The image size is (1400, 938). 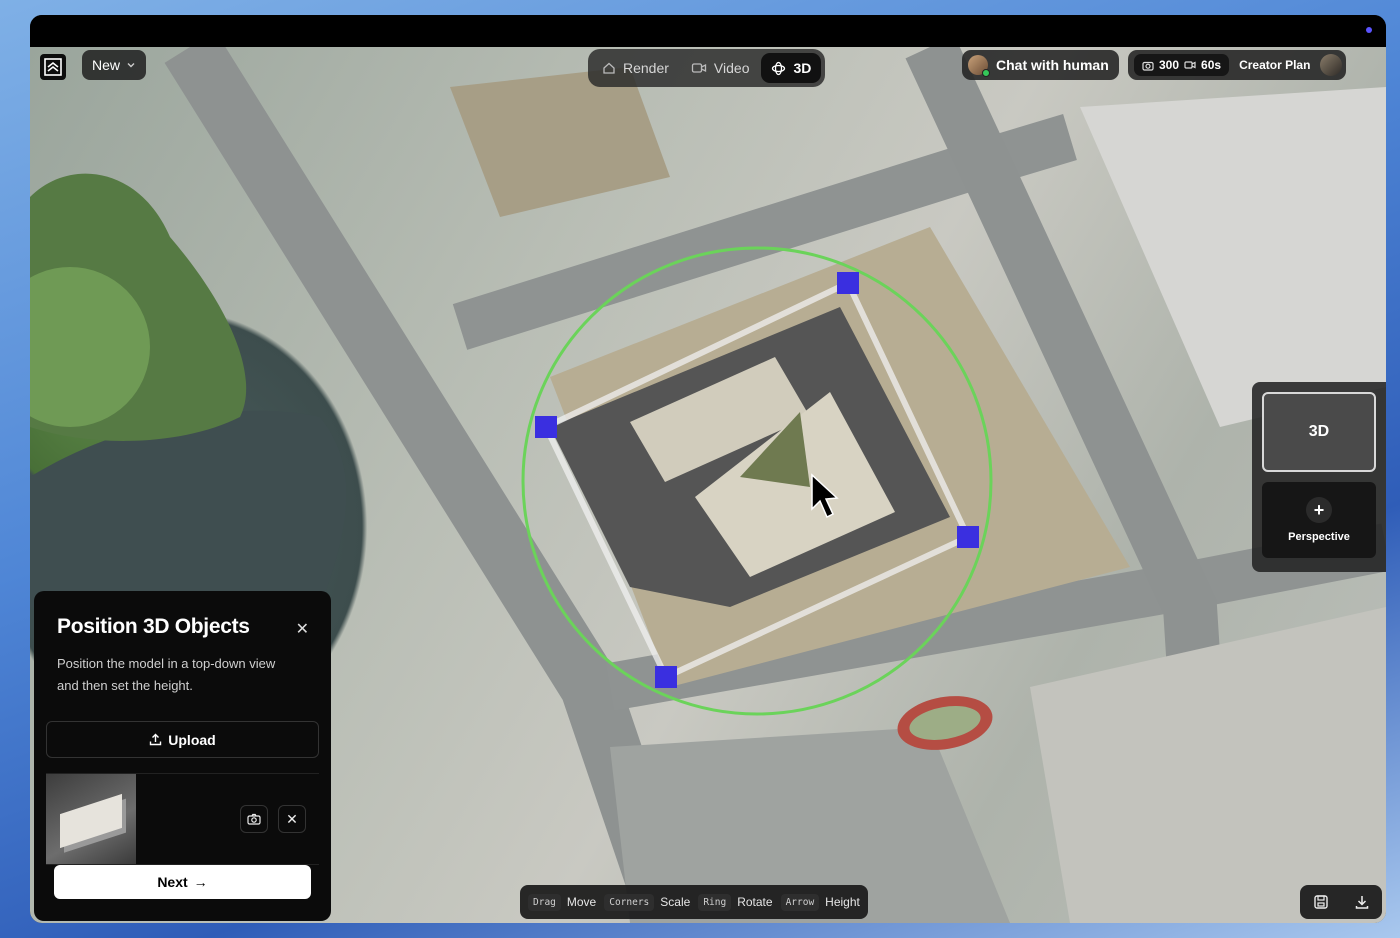 What do you see at coordinates (1233, 257) in the screenshot?
I see `office-building` at bounding box center [1233, 257].